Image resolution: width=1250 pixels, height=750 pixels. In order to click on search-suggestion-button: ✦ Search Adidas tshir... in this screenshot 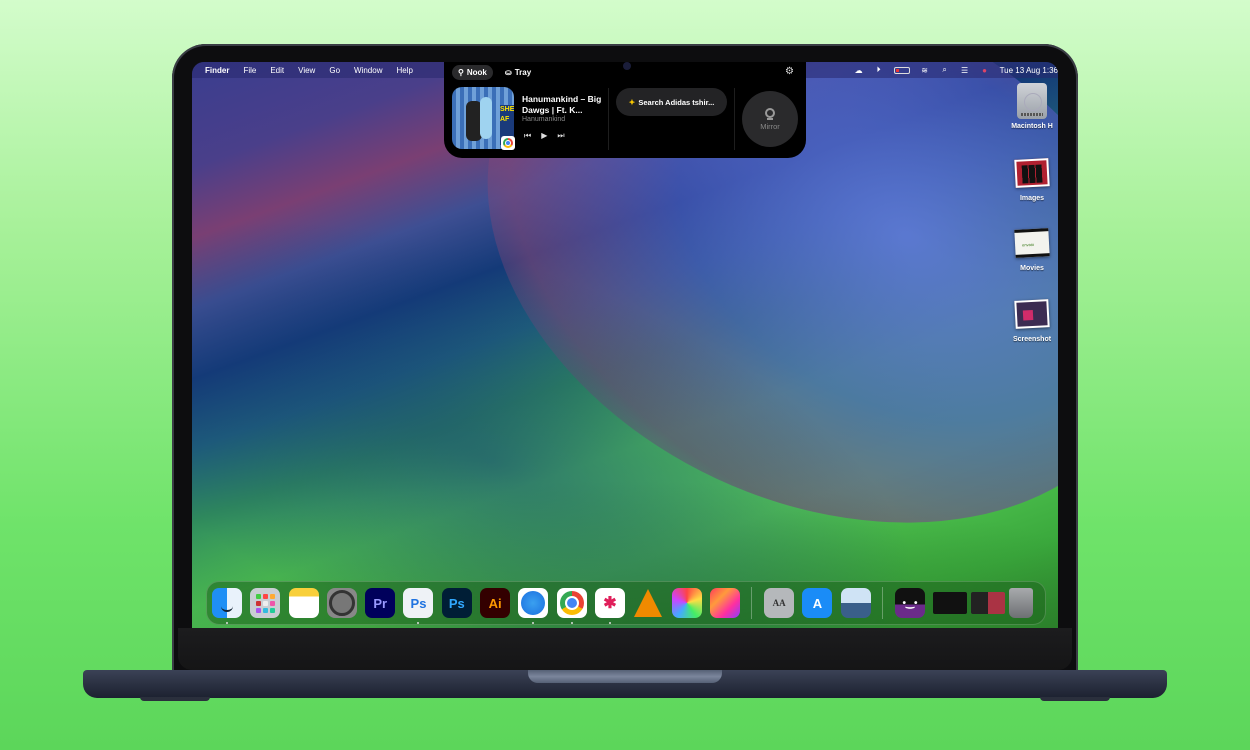, I will do `click(671, 102)`.